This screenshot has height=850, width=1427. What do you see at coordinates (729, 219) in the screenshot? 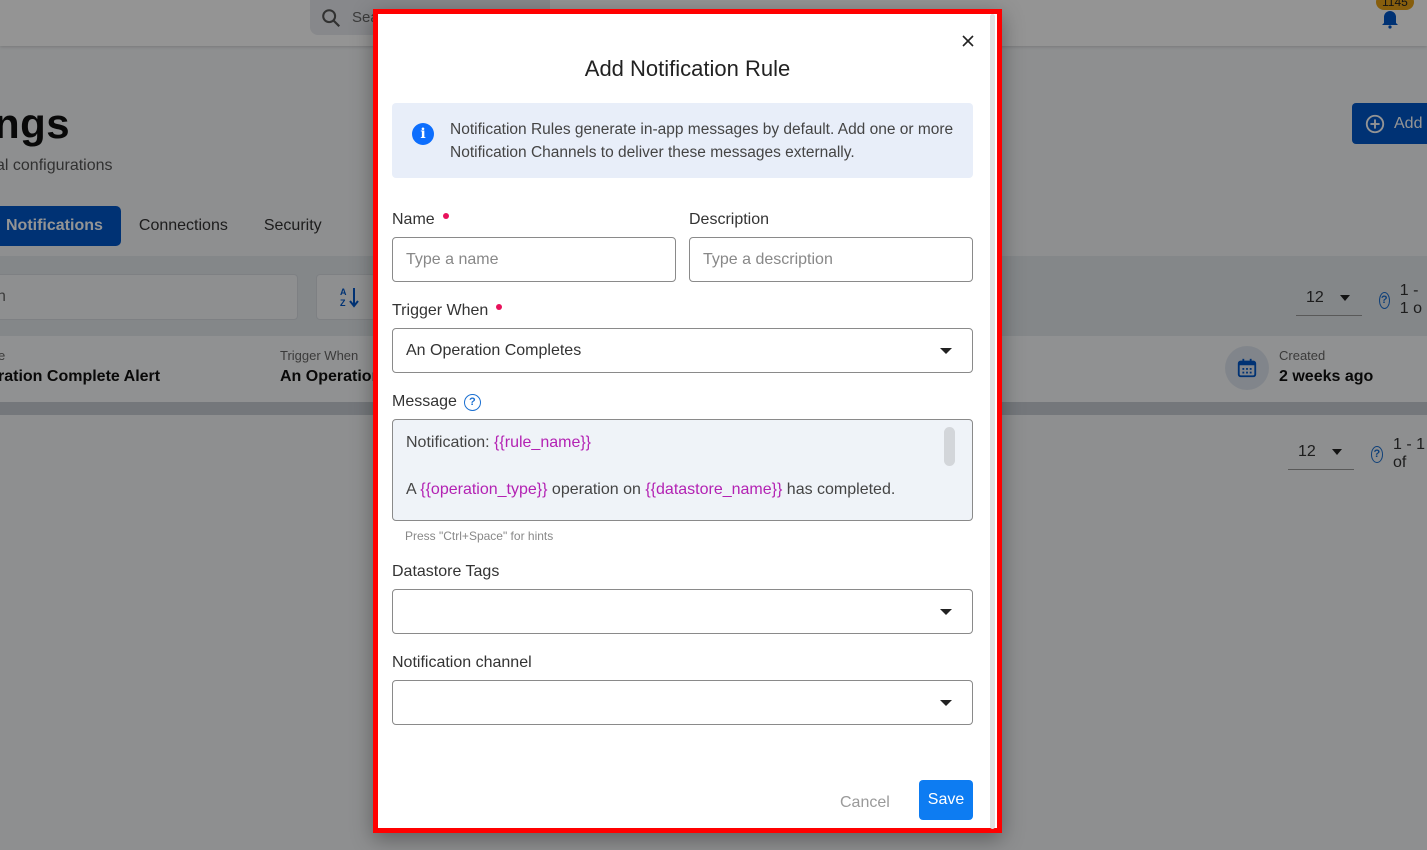
I see `description-label: Description` at bounding box center [729, 219].